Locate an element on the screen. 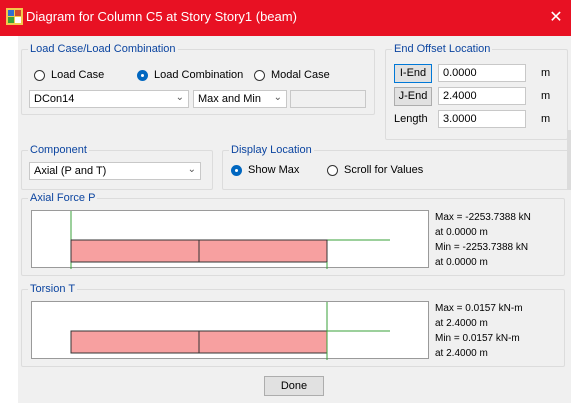 The height and width of the screenshot is (403, 571). radio-label: Modal Case is located at coordinates (300, 75).